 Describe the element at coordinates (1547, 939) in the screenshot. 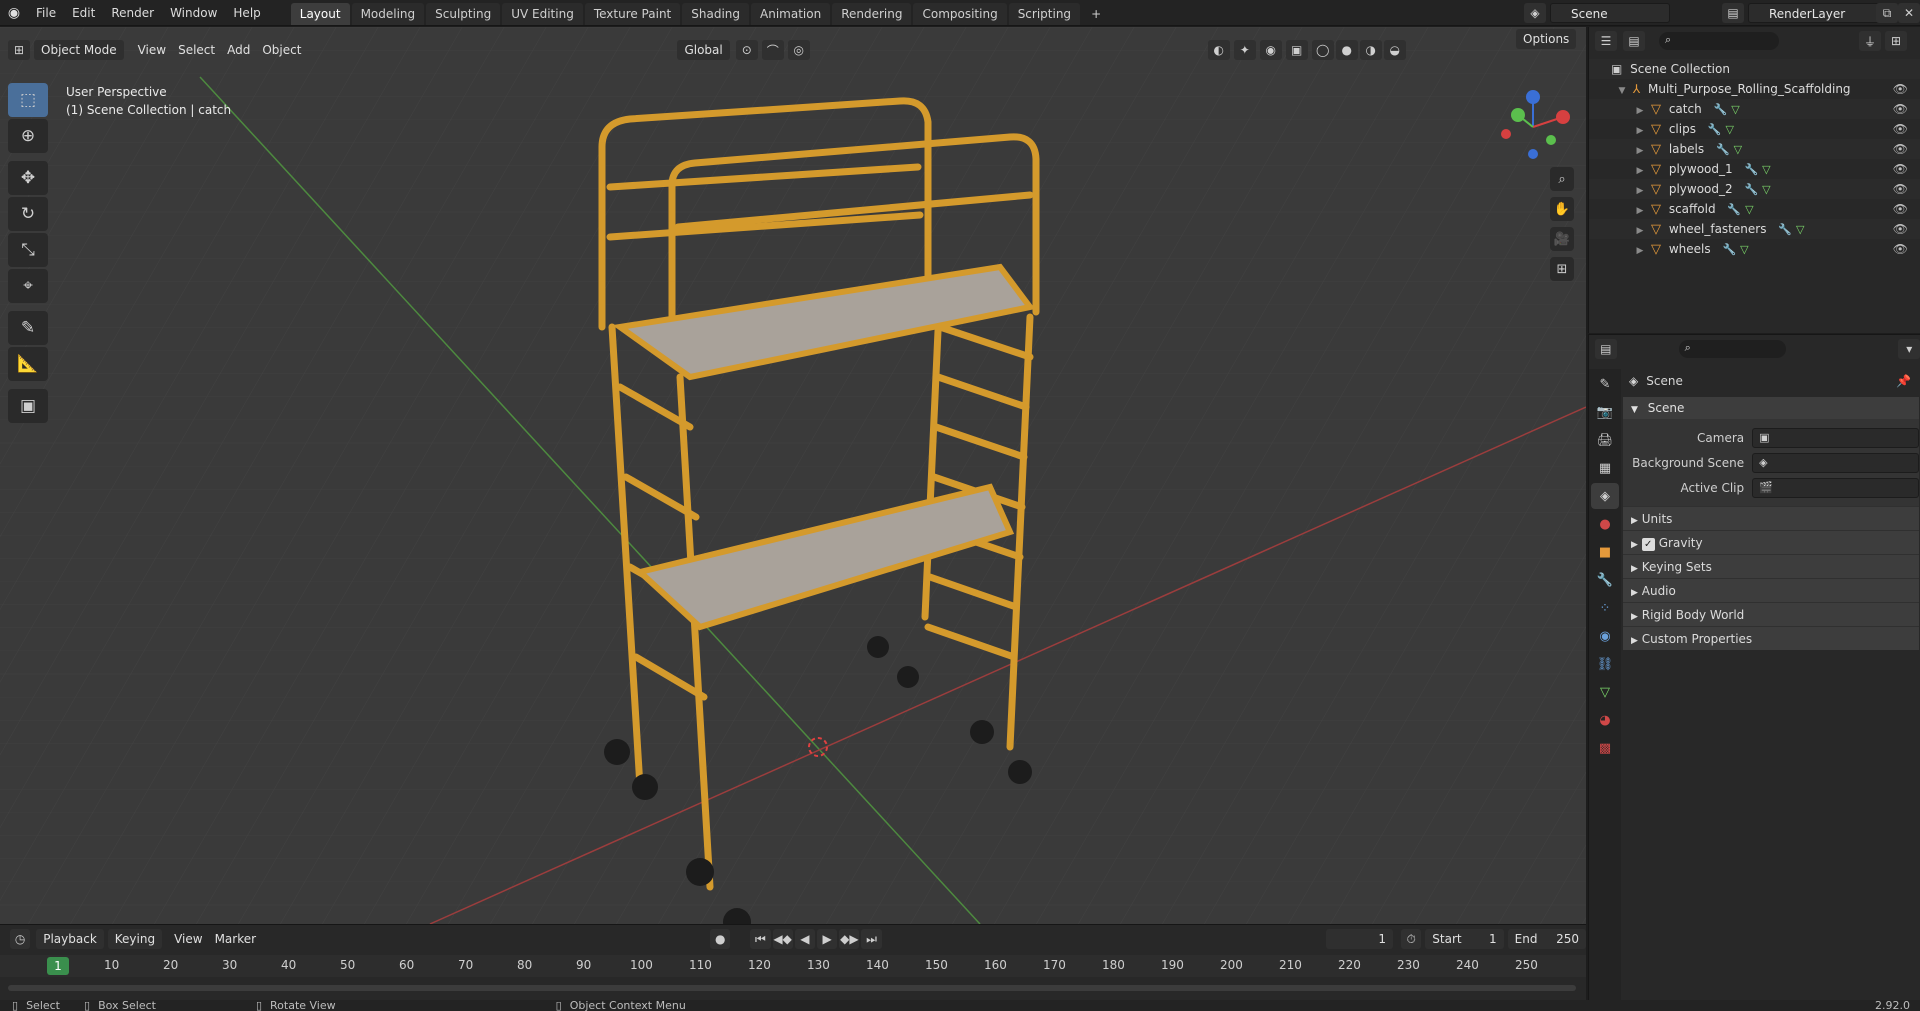

I see `end-frame-field: End 250` at that location.